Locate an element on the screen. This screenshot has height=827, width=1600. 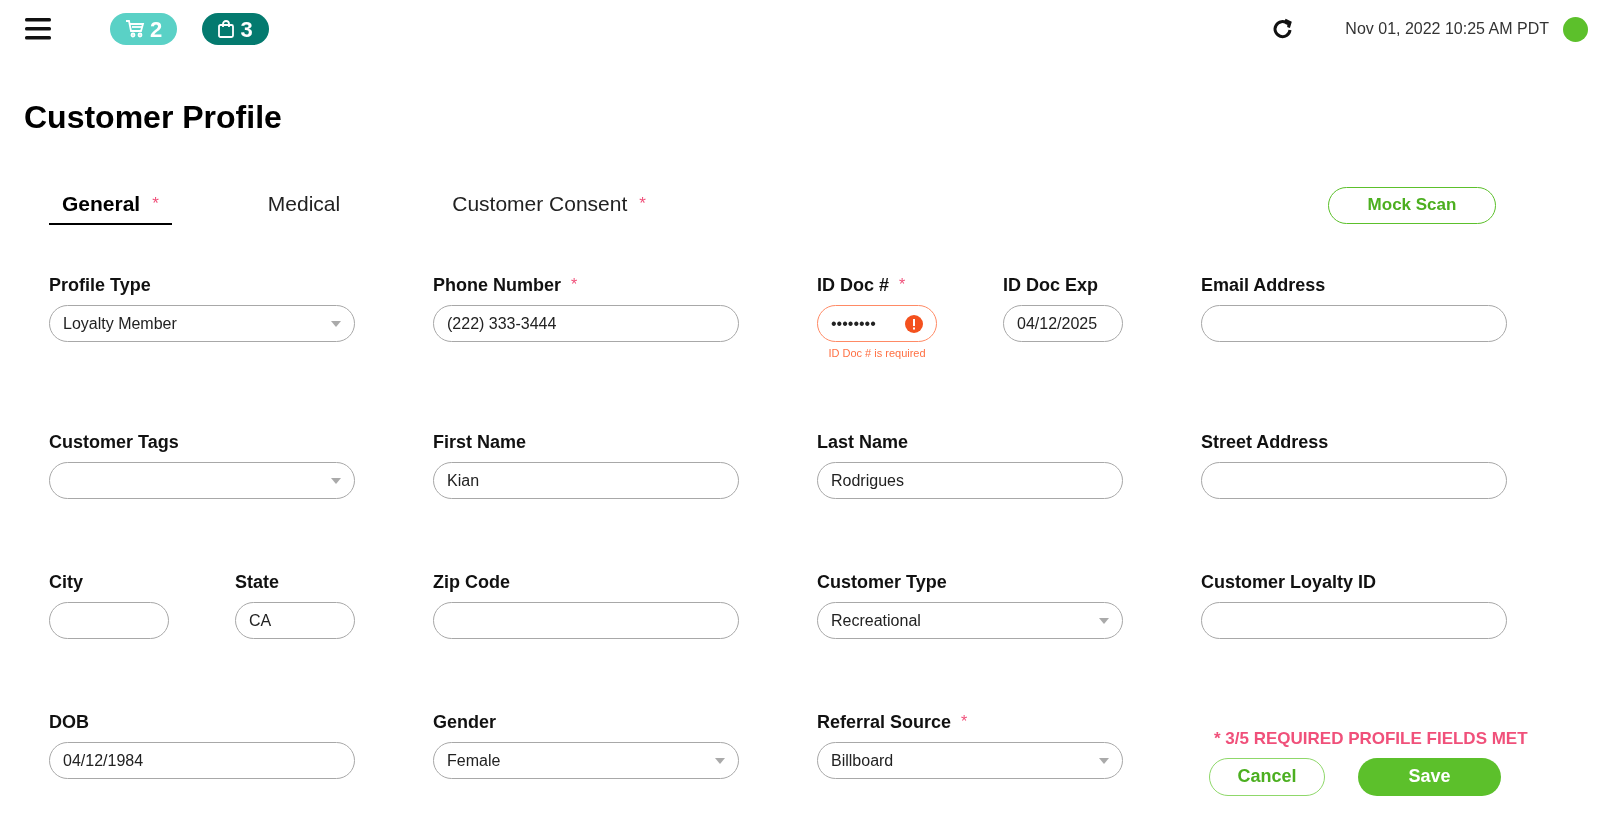
tab: Customer Consent * is located at coordinates (549, 205).